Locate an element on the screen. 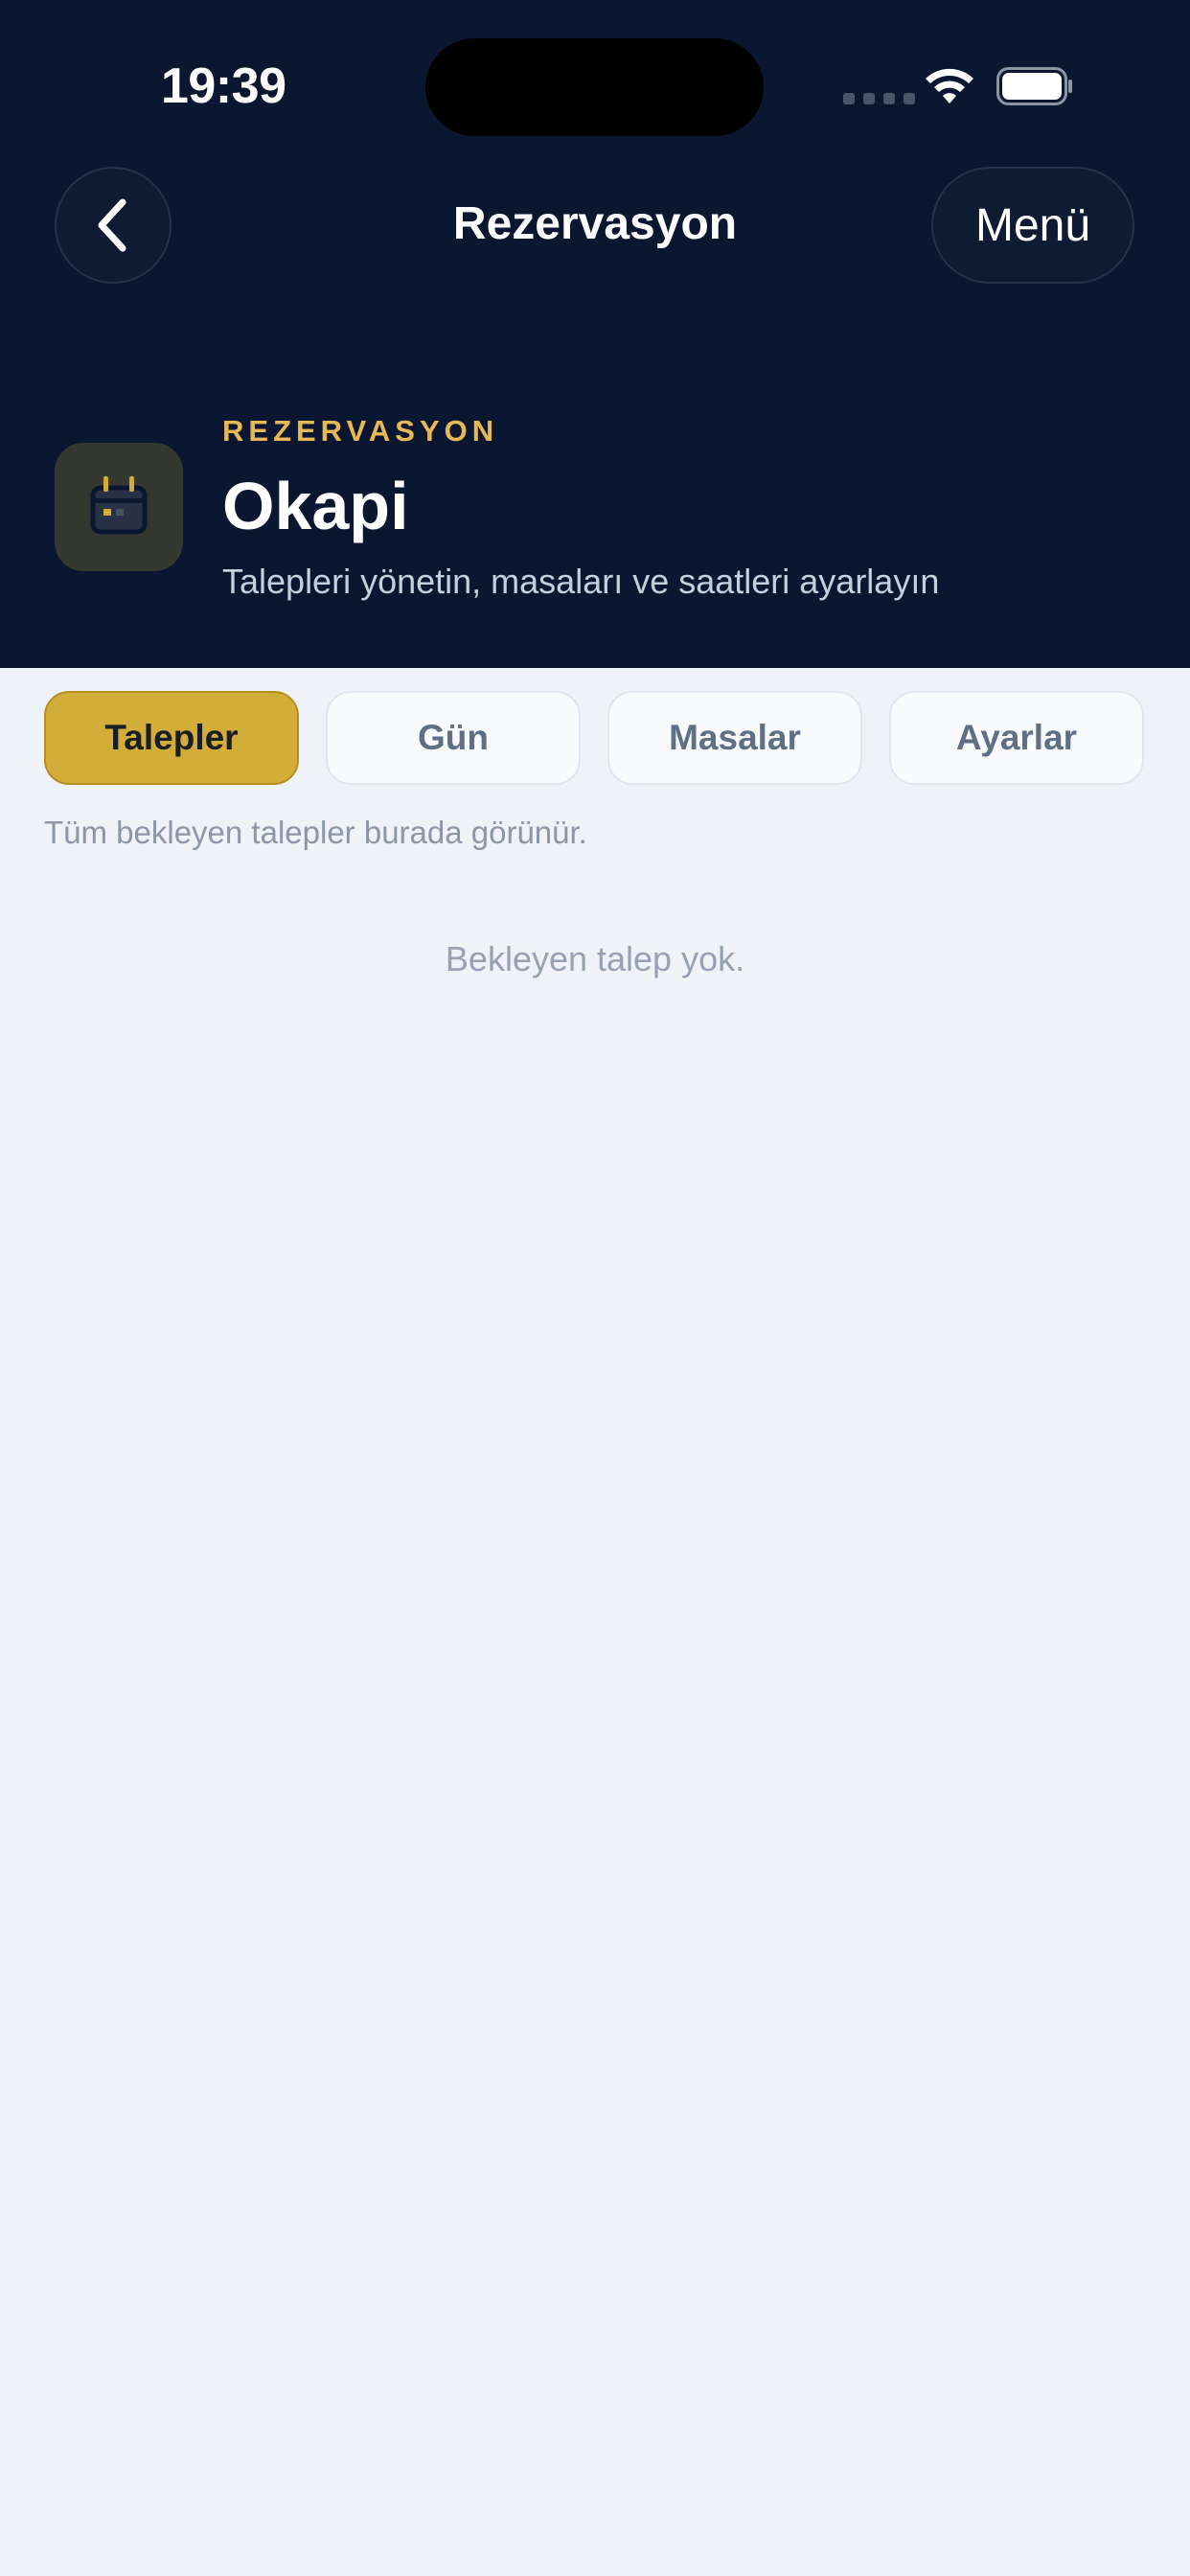  reservation-app-icon is located at coordinates (119, 507).